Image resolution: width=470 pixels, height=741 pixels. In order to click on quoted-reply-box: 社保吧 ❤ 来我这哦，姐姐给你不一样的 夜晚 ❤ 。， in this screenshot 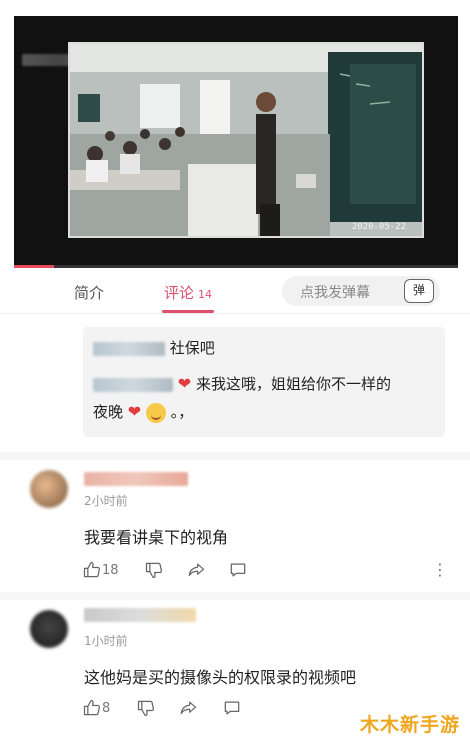, I will do `click(264, 382)`.